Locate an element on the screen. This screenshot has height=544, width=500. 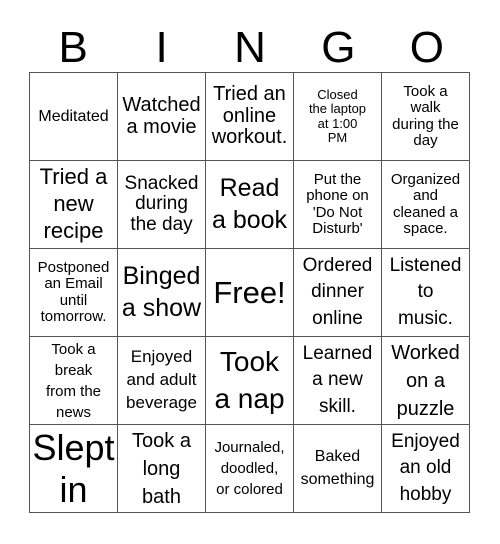
bingo-cell: Meditated is located at coordinates (74, 117).